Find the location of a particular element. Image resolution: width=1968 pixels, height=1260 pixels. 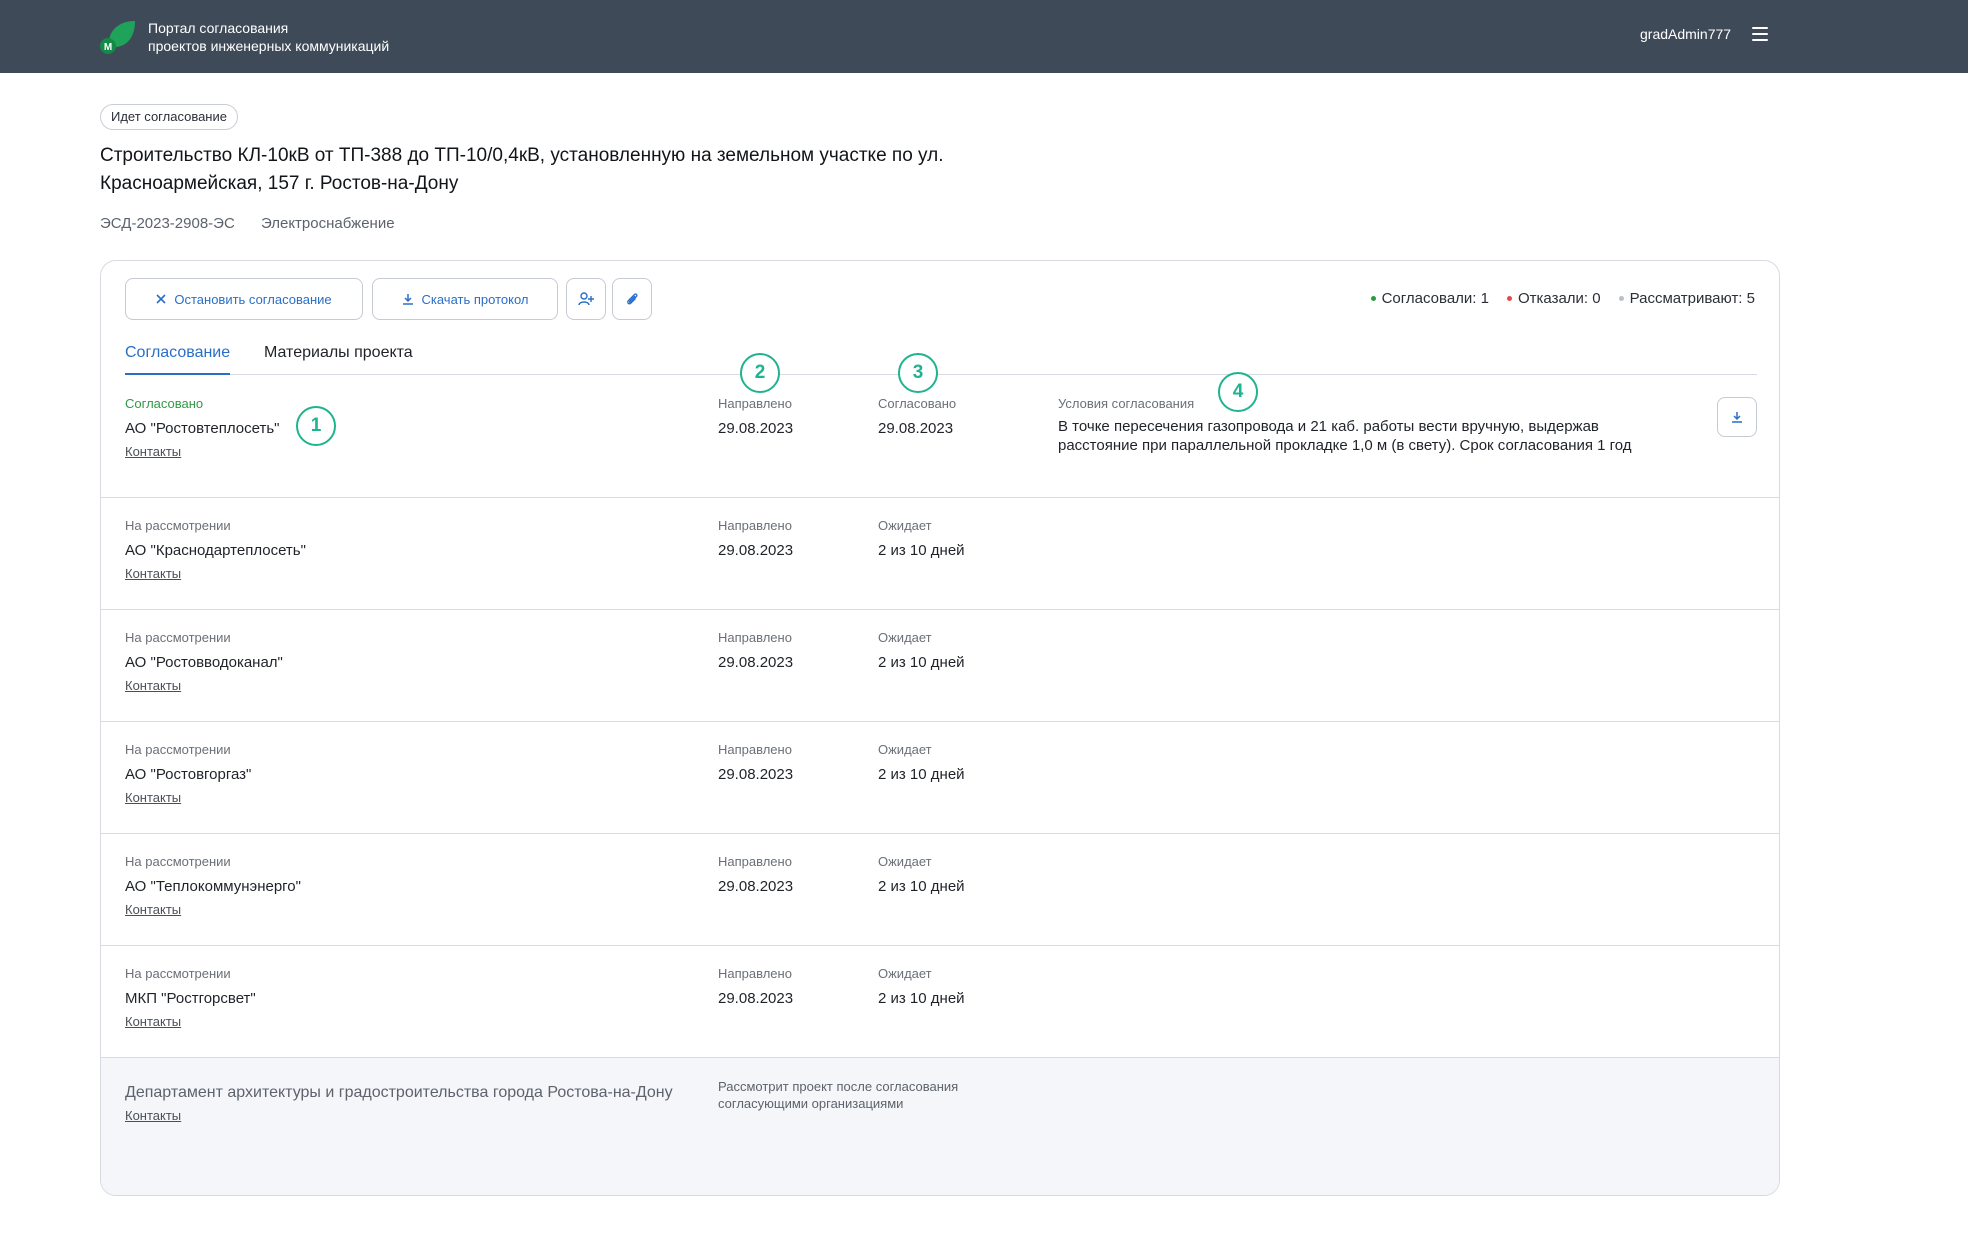

tab-approval: Согласование is located at coordinates (178, 358).